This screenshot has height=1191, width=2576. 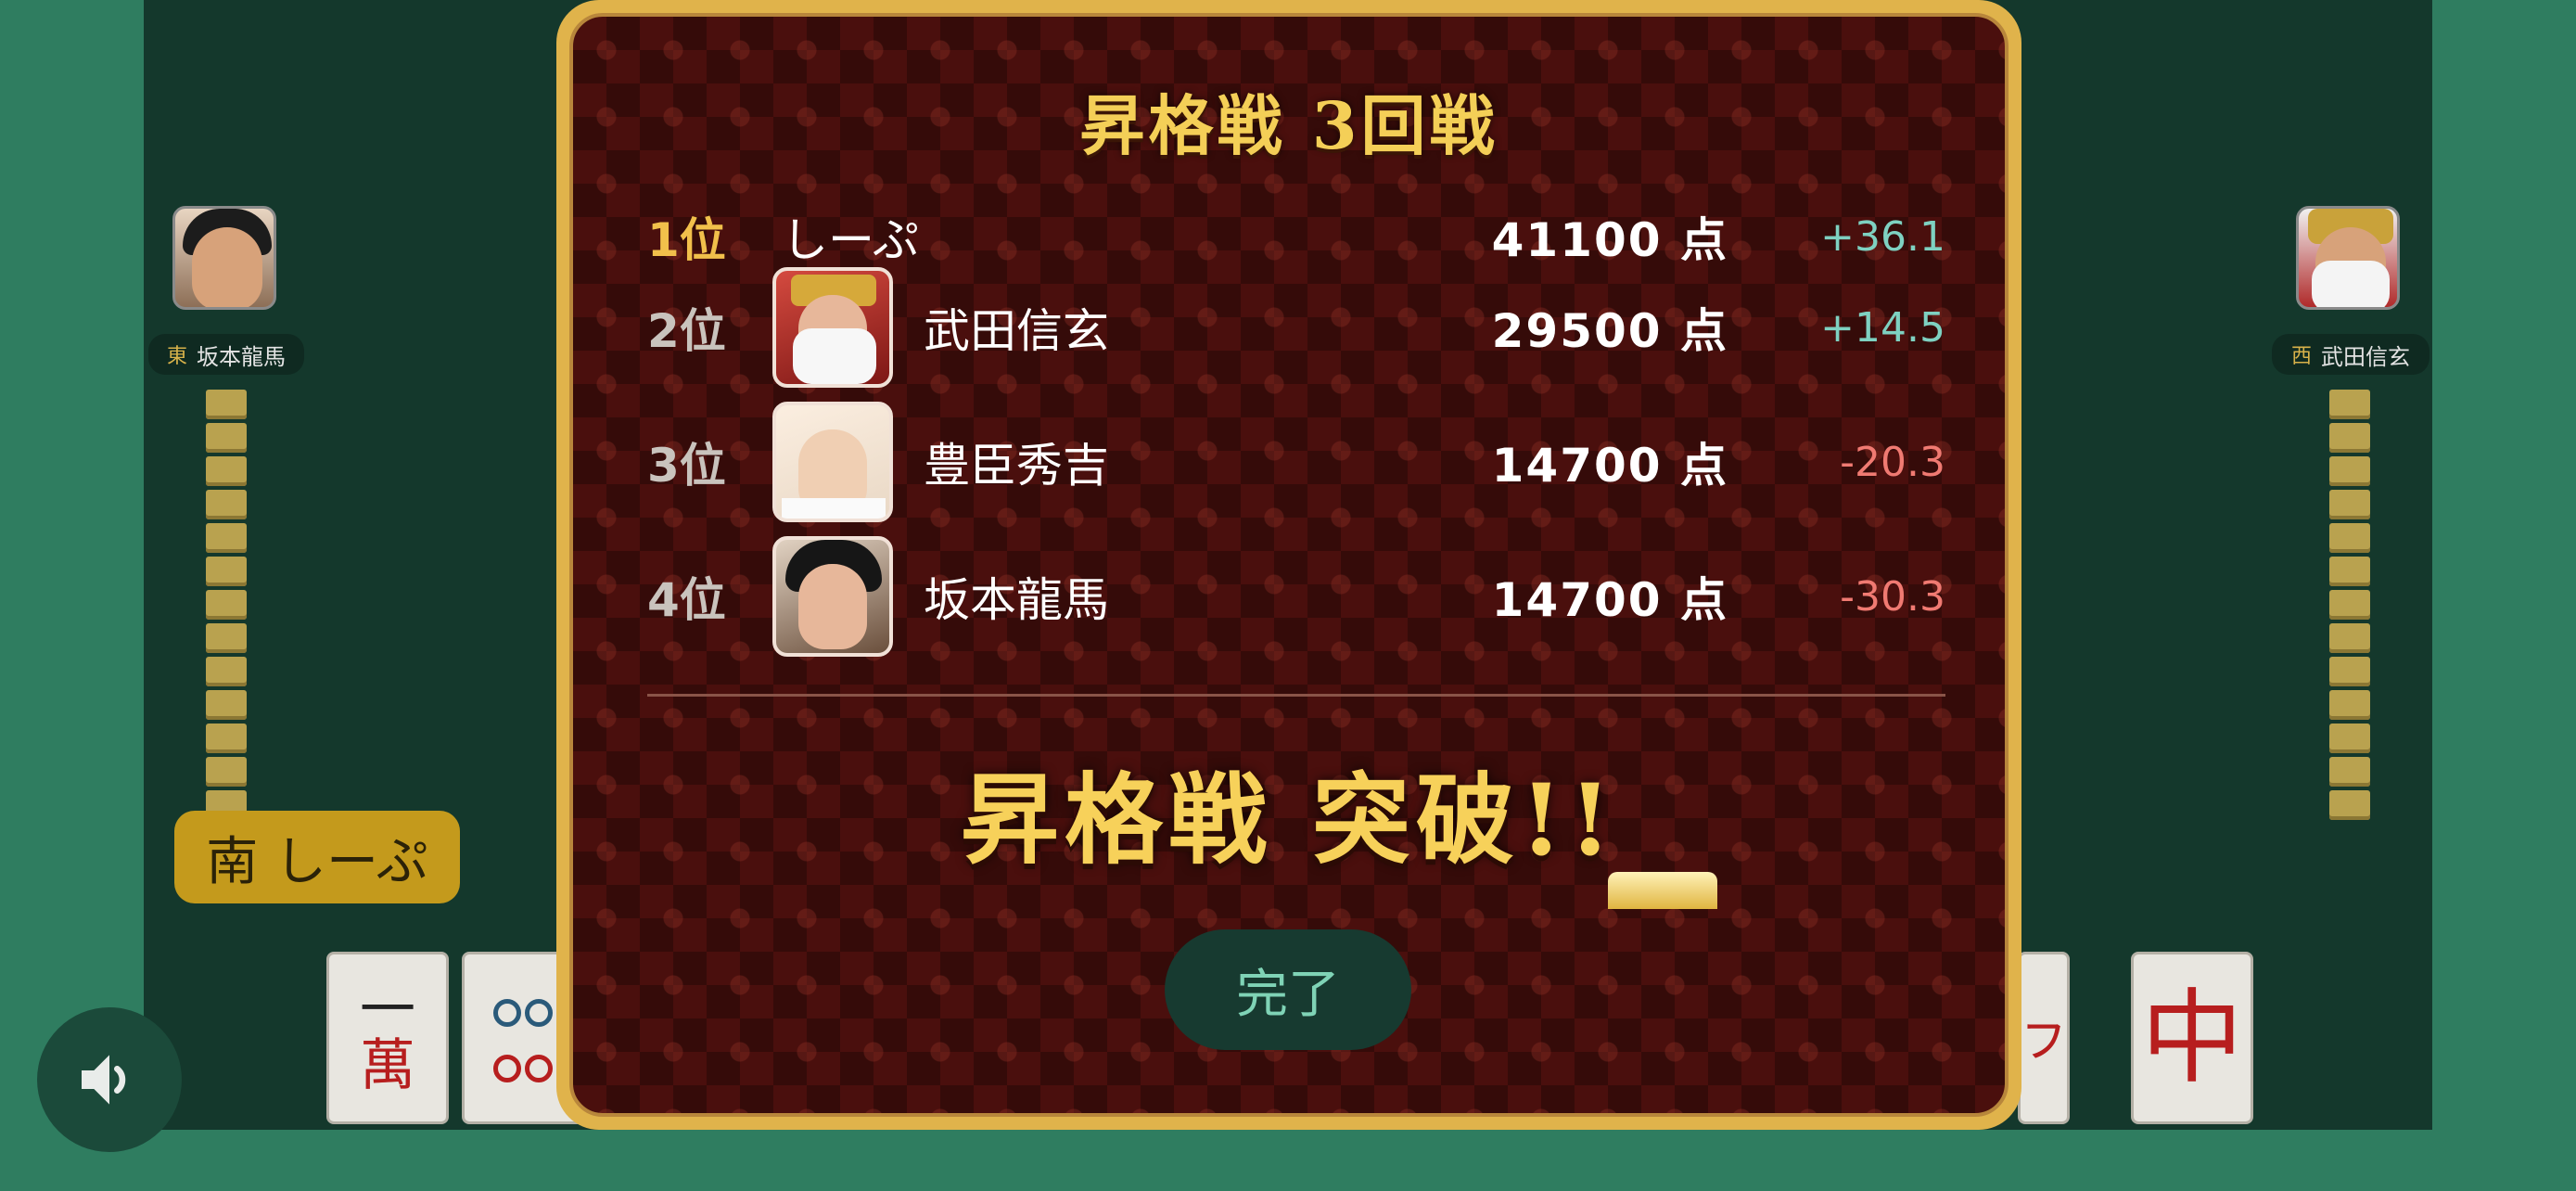 I want to click on player-name: 坂本龍馬, so click(x=1017, y=600).